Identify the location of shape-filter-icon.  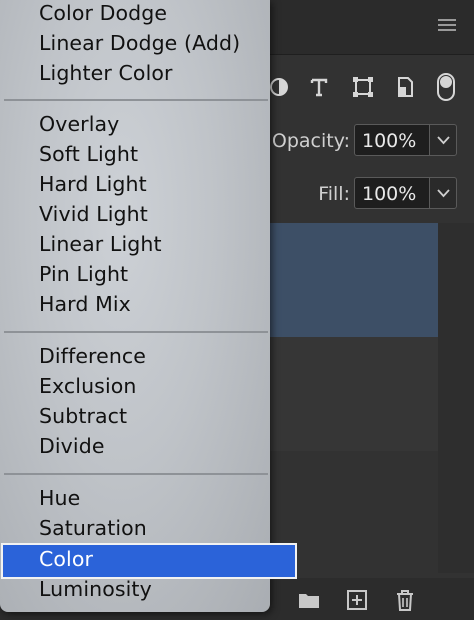
(363, 87).